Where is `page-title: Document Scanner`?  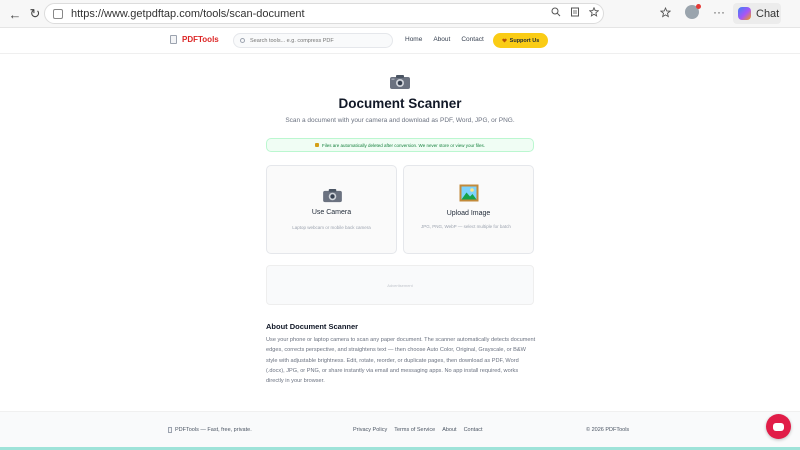
page-title: Document Scanner is located at coordinates (400, 103).